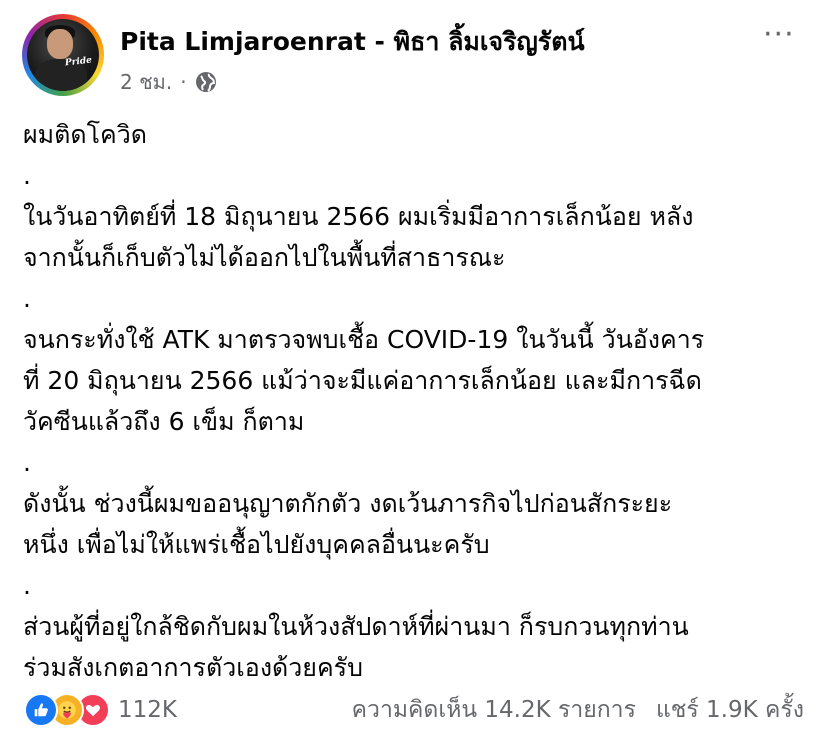 This screenshot has height=742, width=828. I want to click on comments-count-link: ความคิดเห็น 14.2K รายการ, so click(494, 710).